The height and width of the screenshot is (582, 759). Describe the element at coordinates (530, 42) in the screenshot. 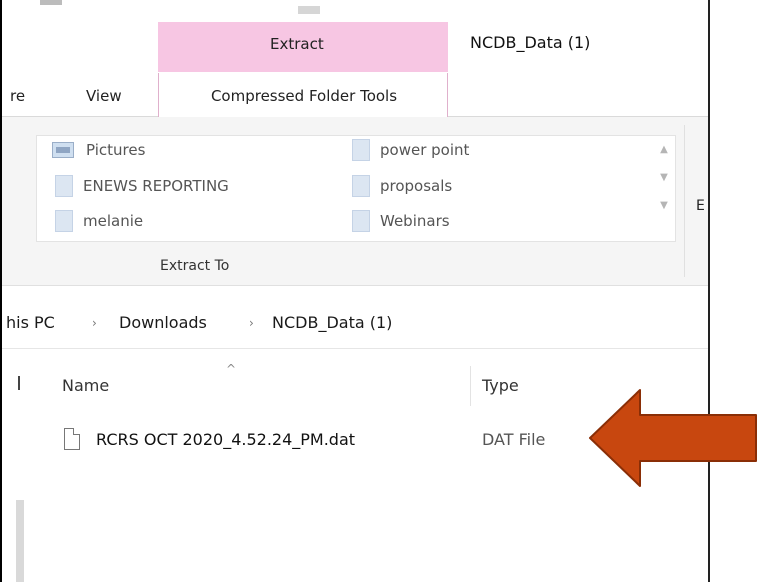

I see `window-title: NCDB_Data (1)` at that location.